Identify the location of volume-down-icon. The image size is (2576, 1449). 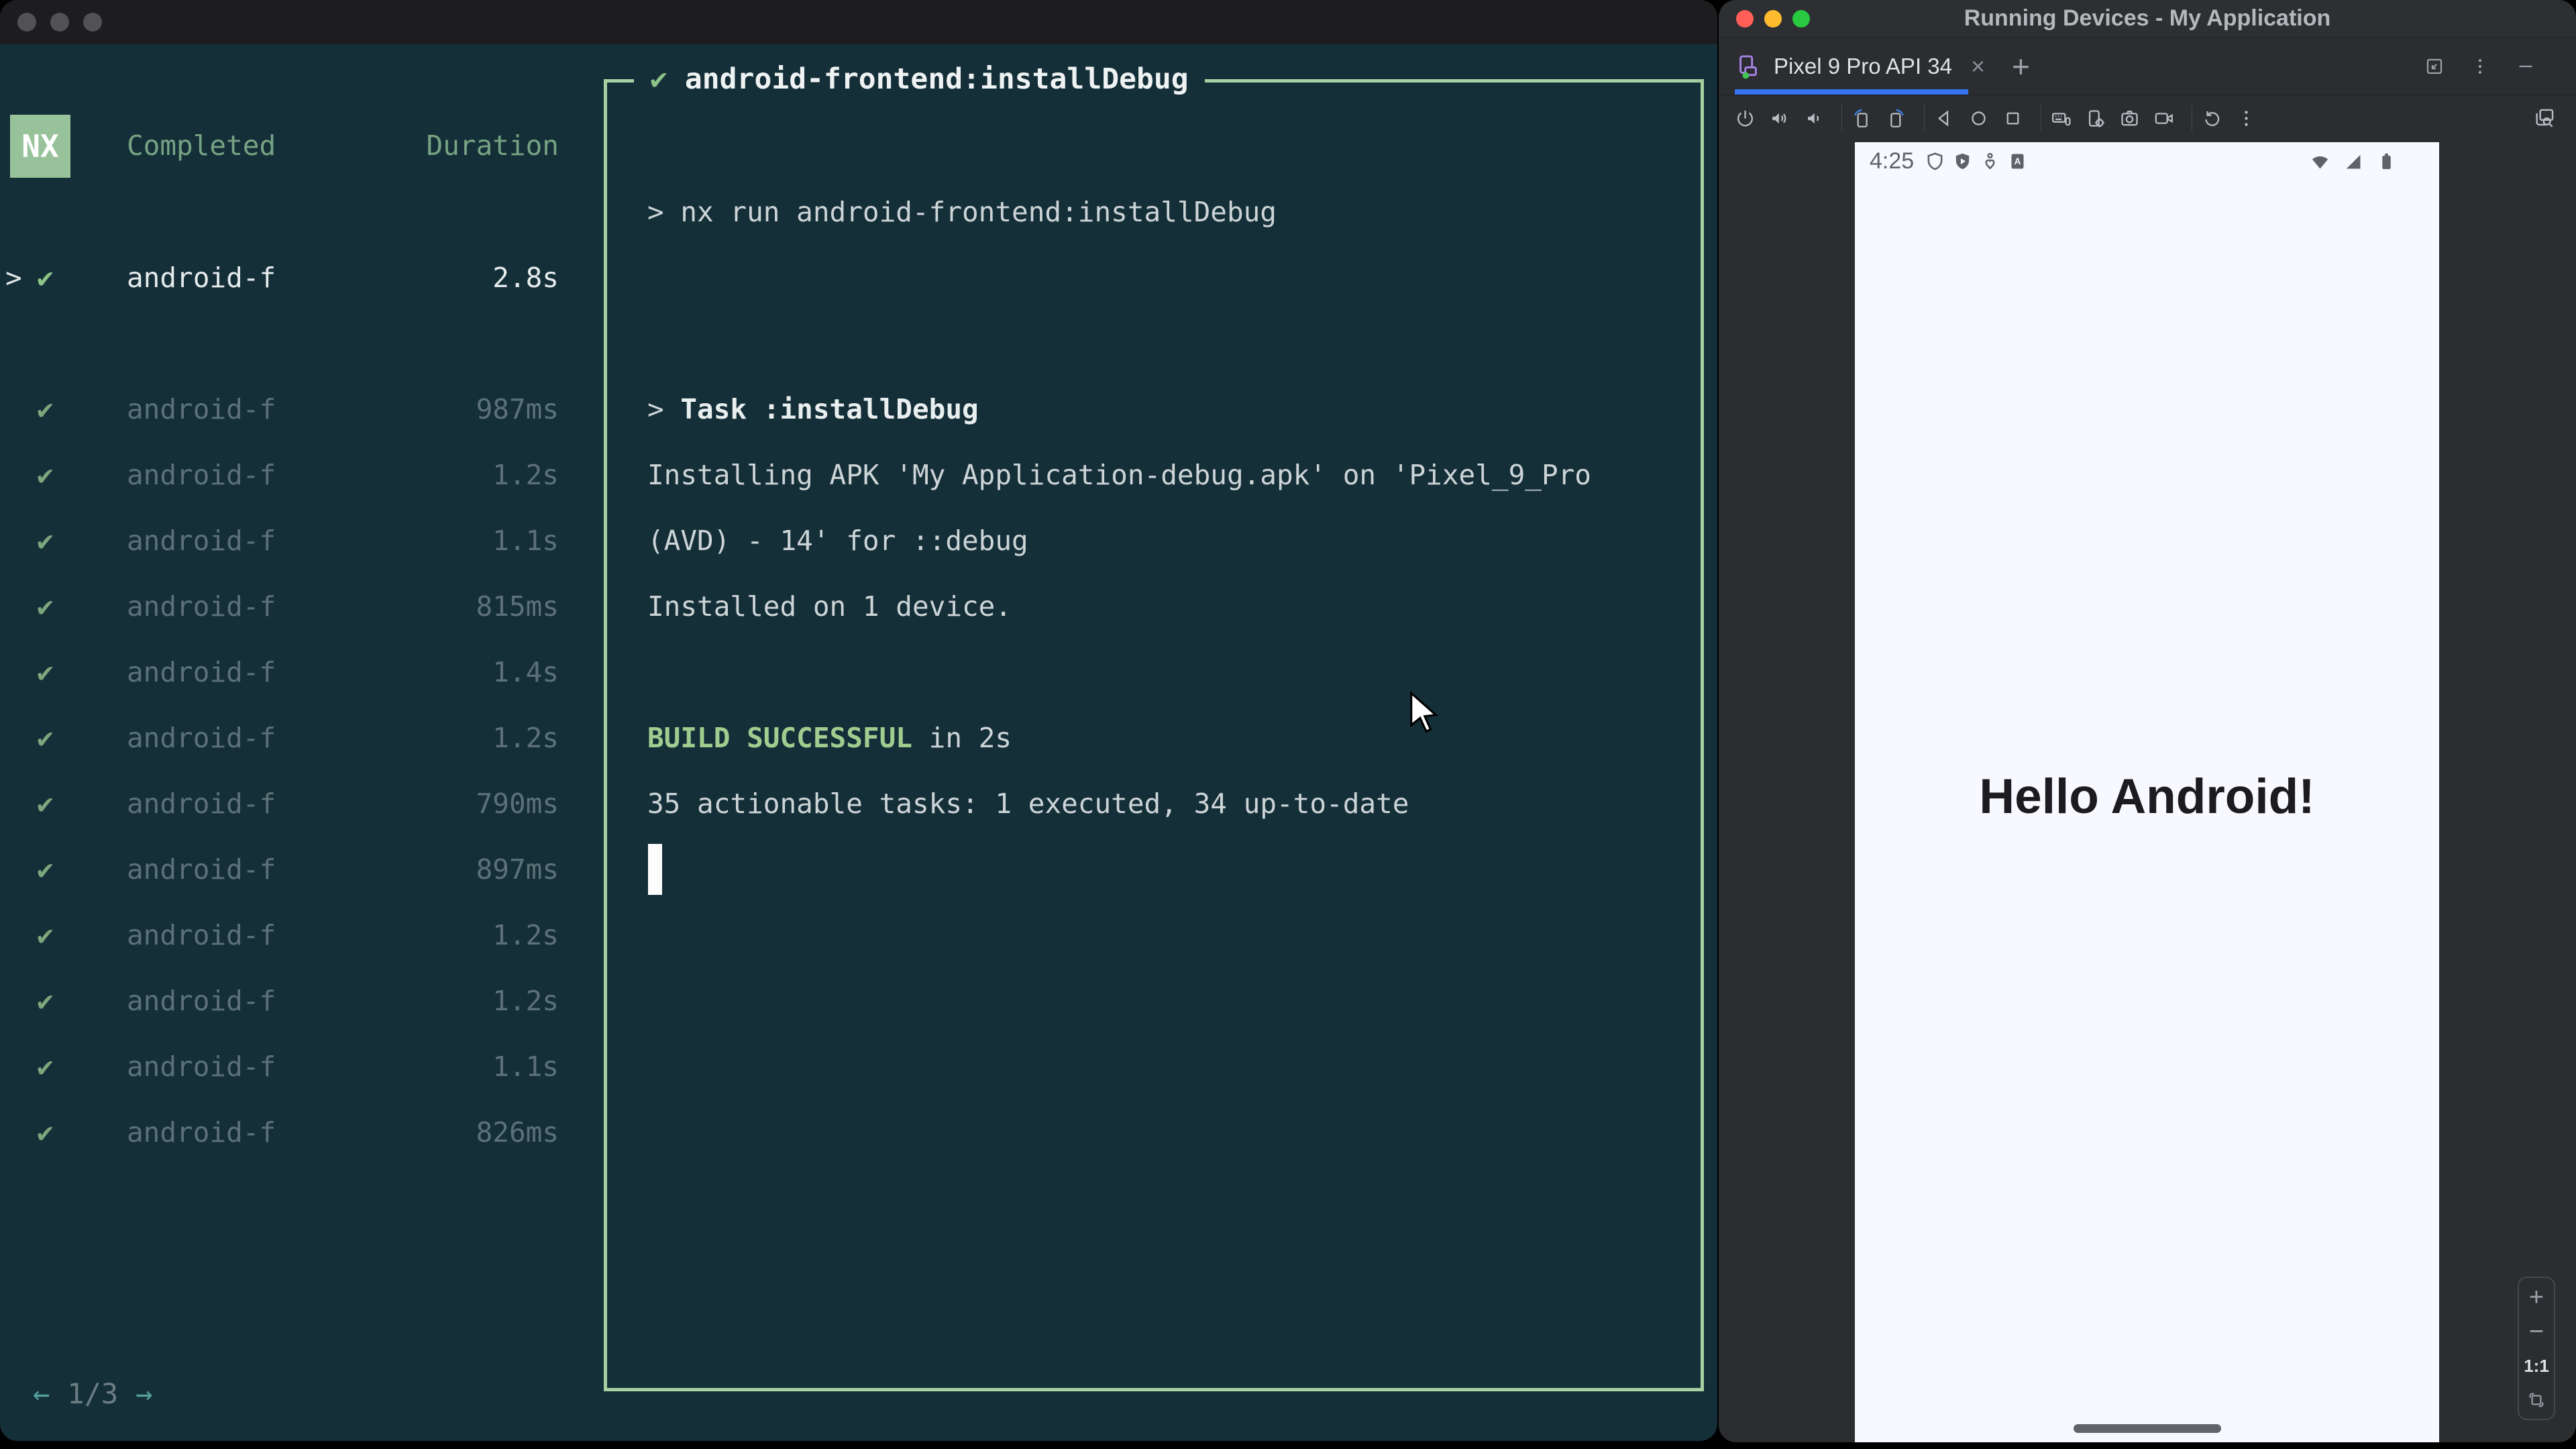
(1813, 118).